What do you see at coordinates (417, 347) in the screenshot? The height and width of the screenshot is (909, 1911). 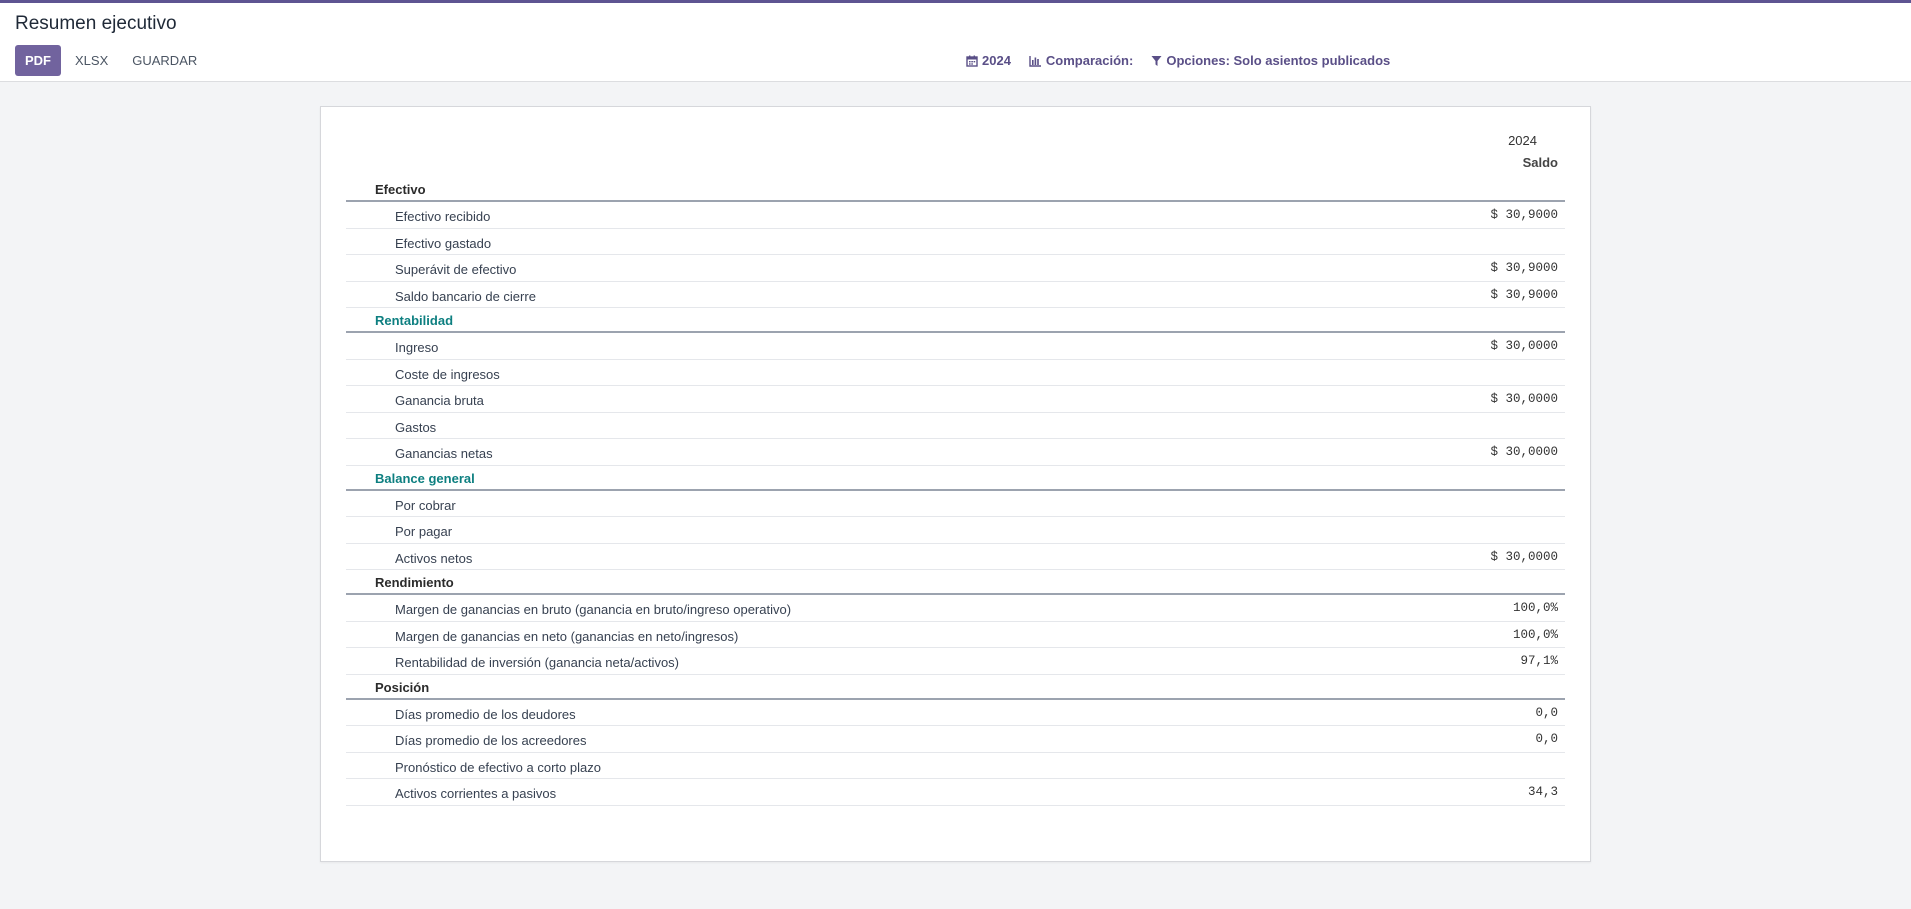 I see `line-label: Ingreso` at bounding box center [417, 347].